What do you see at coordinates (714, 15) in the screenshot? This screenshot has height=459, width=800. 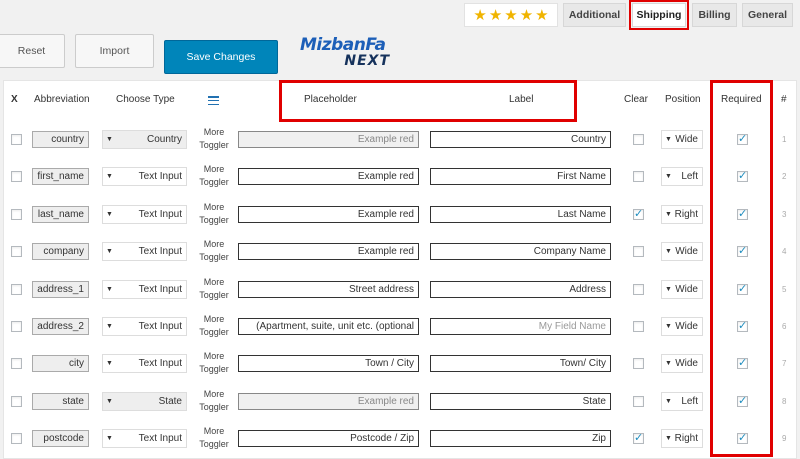 I see `tab-billing: Billing` at bounding box center [714, 15].